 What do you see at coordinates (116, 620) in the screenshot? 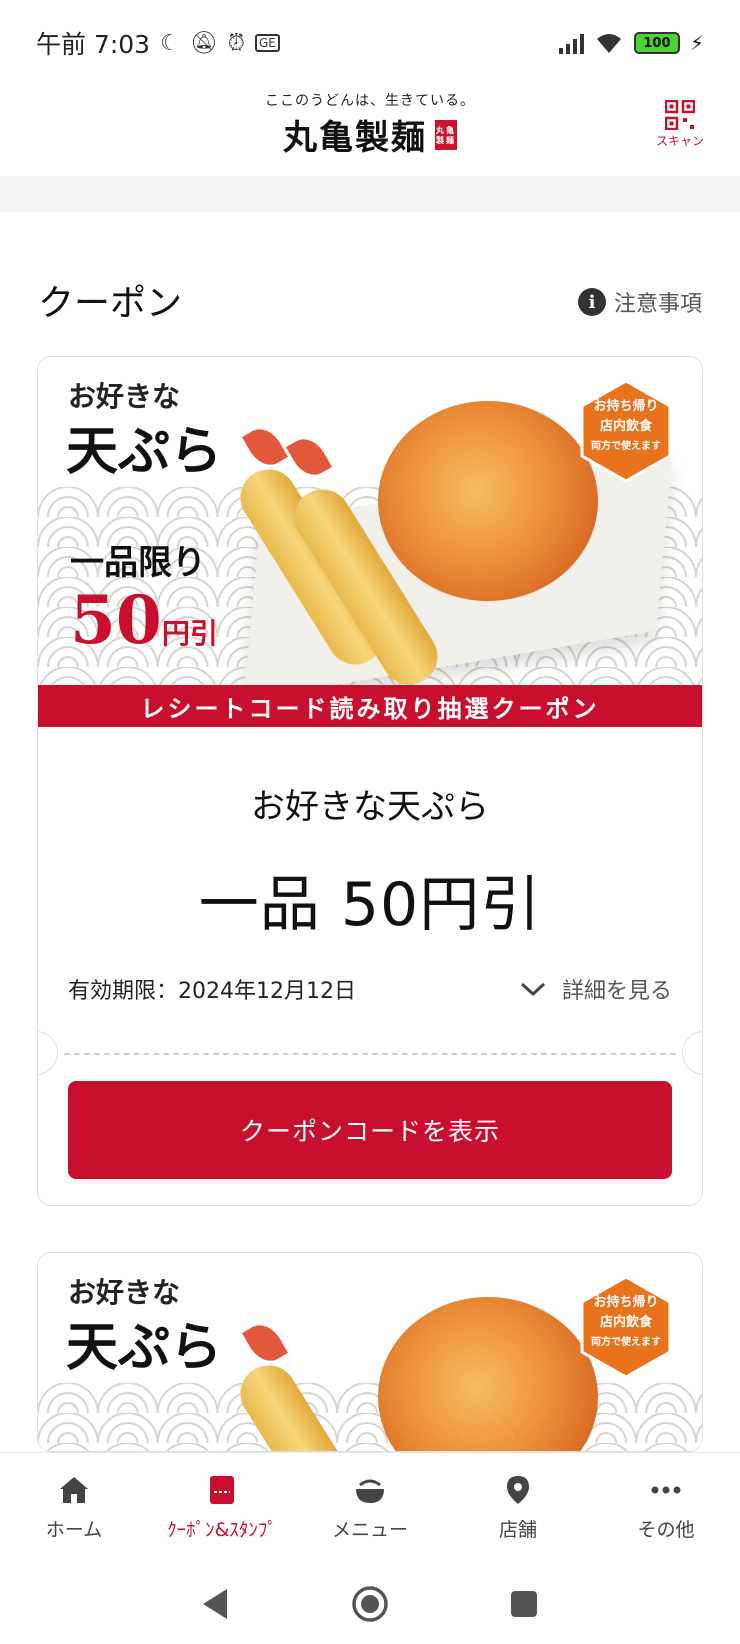
I see `banner-price-number: 50` at bounding box center [116, 620].